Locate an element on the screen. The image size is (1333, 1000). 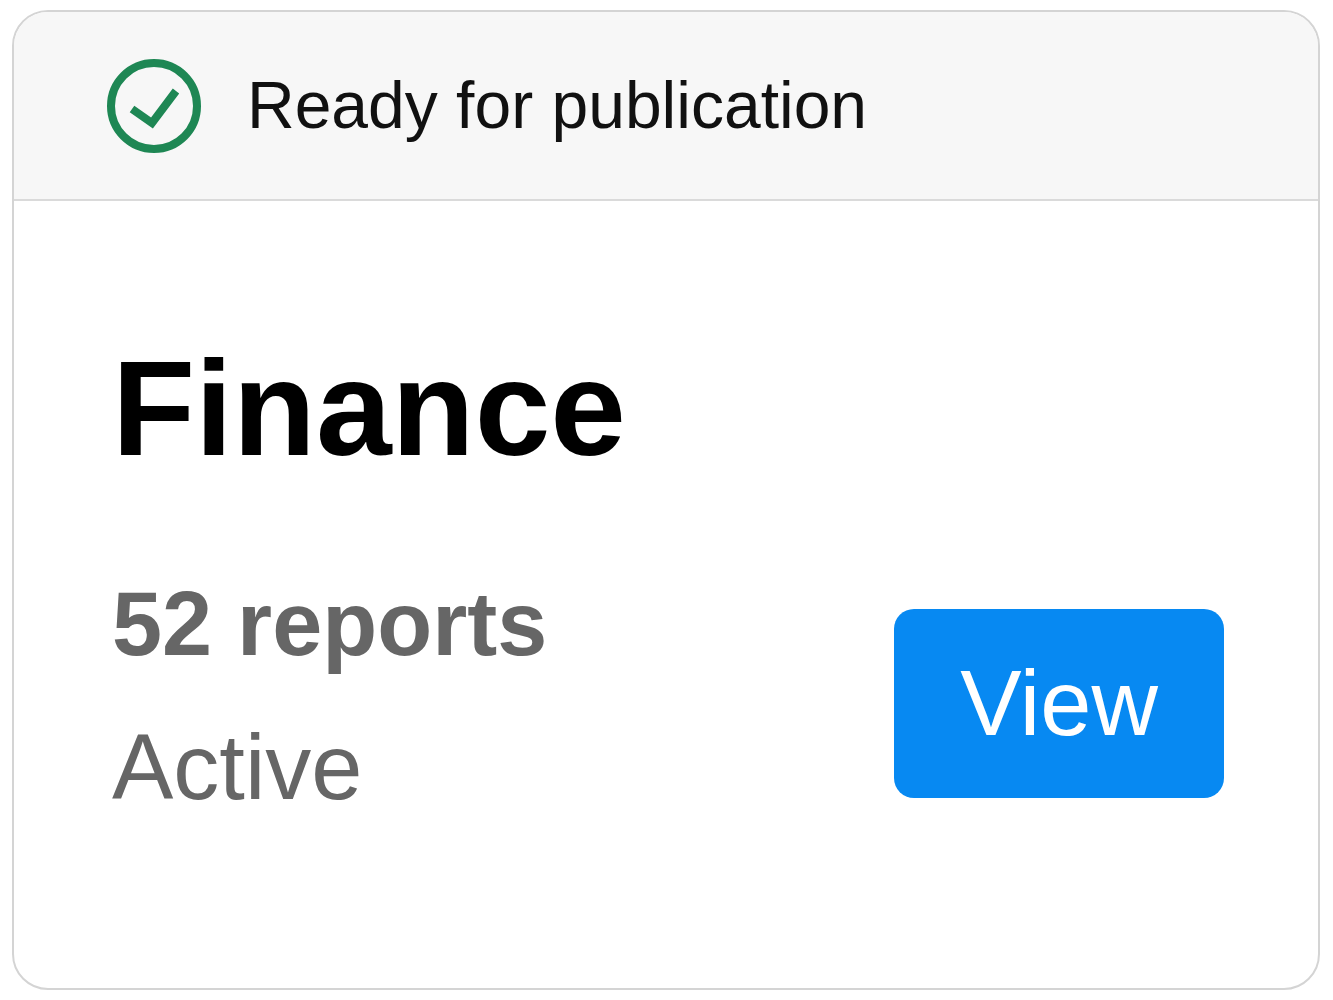
report-count: 52 reports is located at coordinates (330, 624).